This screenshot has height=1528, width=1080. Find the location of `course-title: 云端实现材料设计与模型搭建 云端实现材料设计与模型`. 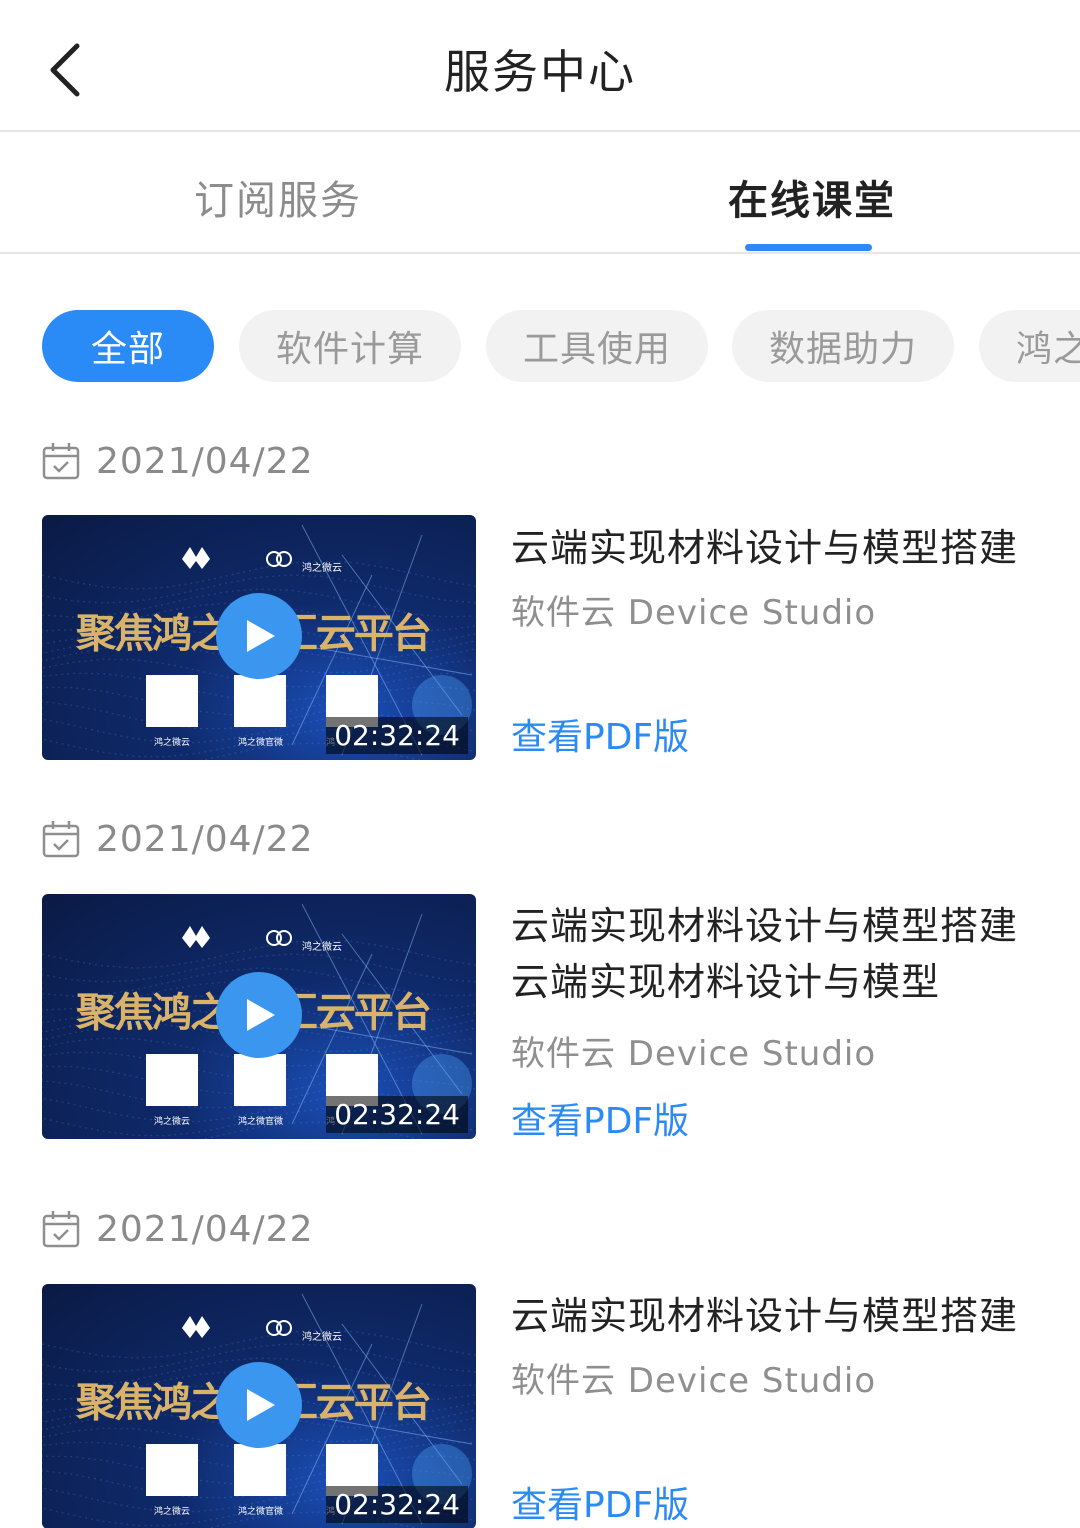

course-title: 云端实现材料设计与模型搭建 云端实现材料设计与模型 is located at coordinates (781, 954).